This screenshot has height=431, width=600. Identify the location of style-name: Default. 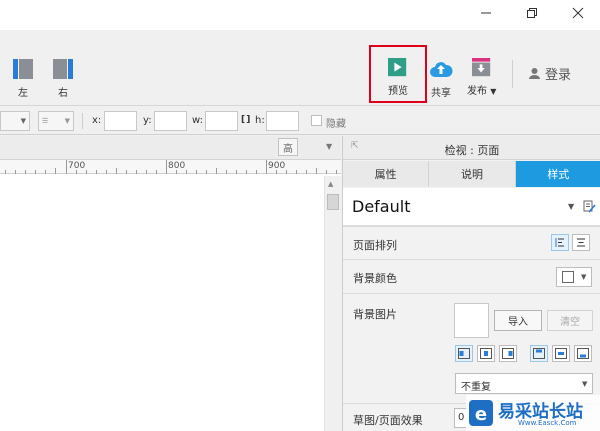
(381, 206).